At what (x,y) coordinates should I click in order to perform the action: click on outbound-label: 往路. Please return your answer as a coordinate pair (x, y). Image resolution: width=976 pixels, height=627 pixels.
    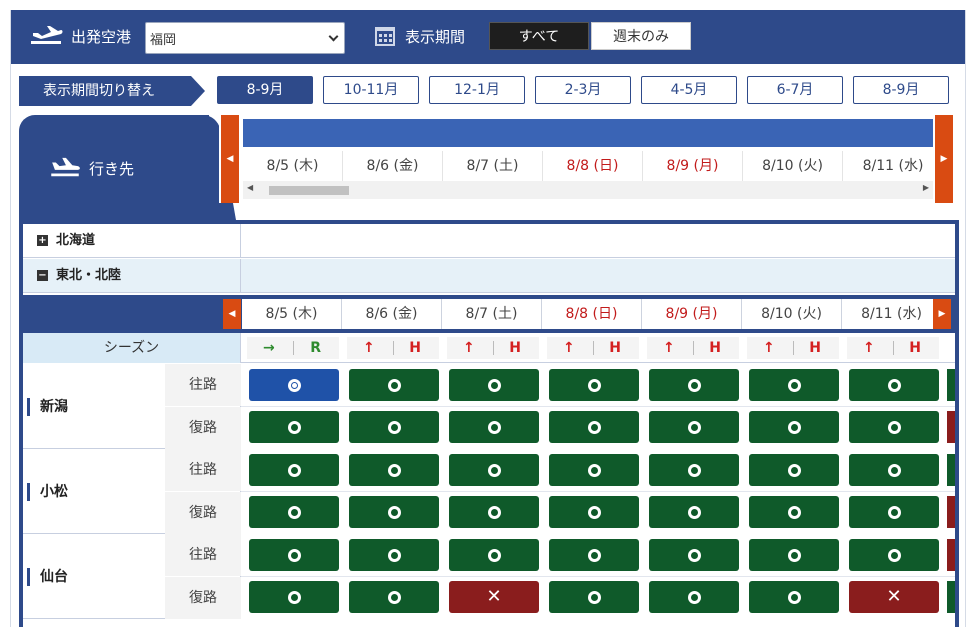
    Looking at the image, I should click on (203, 555).